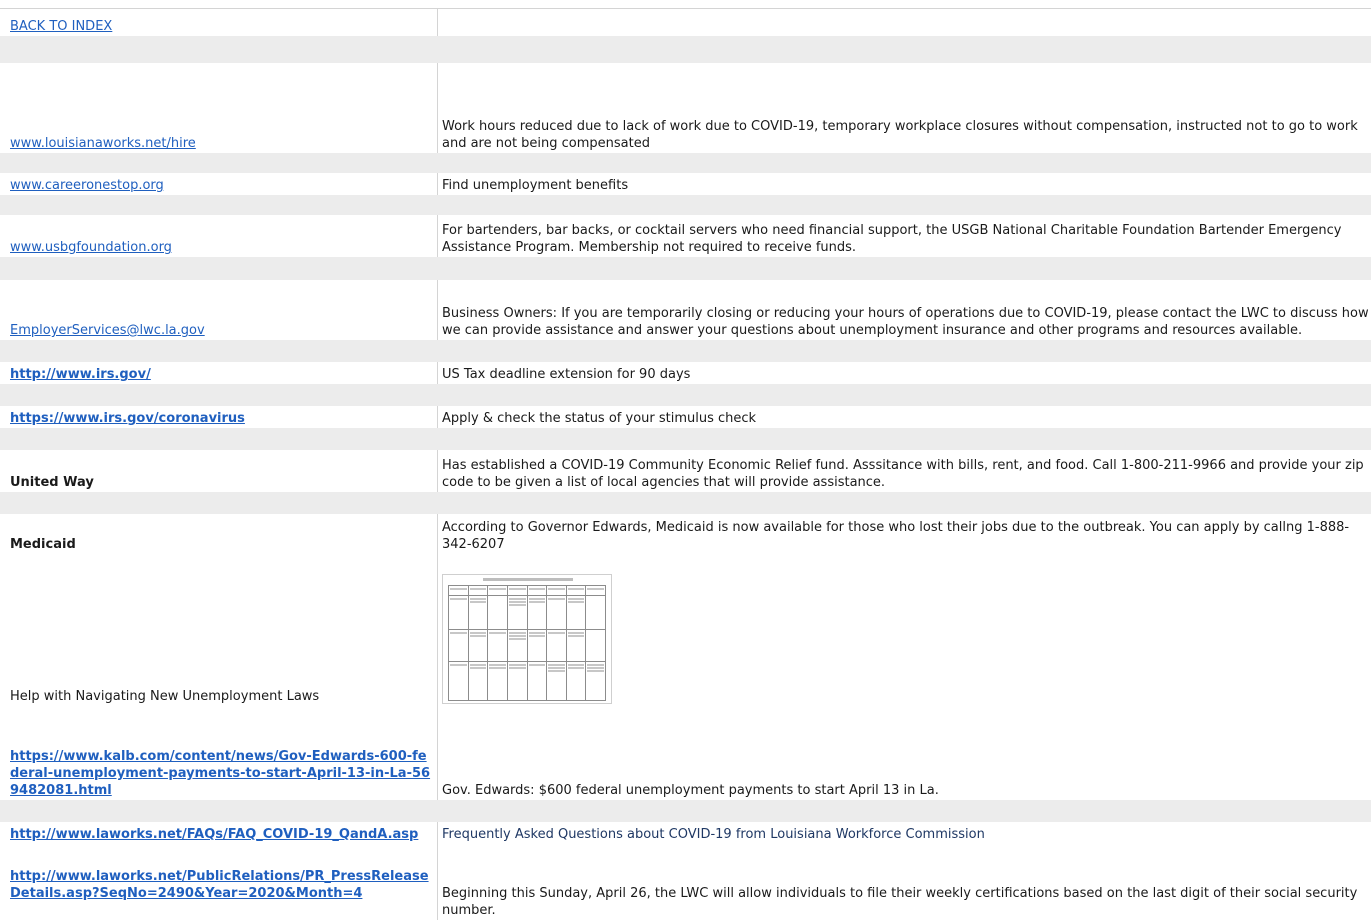 This screenshot has width=1371, height=920. What do you see at coordinates (219, 236) in the screenshot?
I see `cell-link: www.usbgfoundation.org` at bounding box center [219, 236].